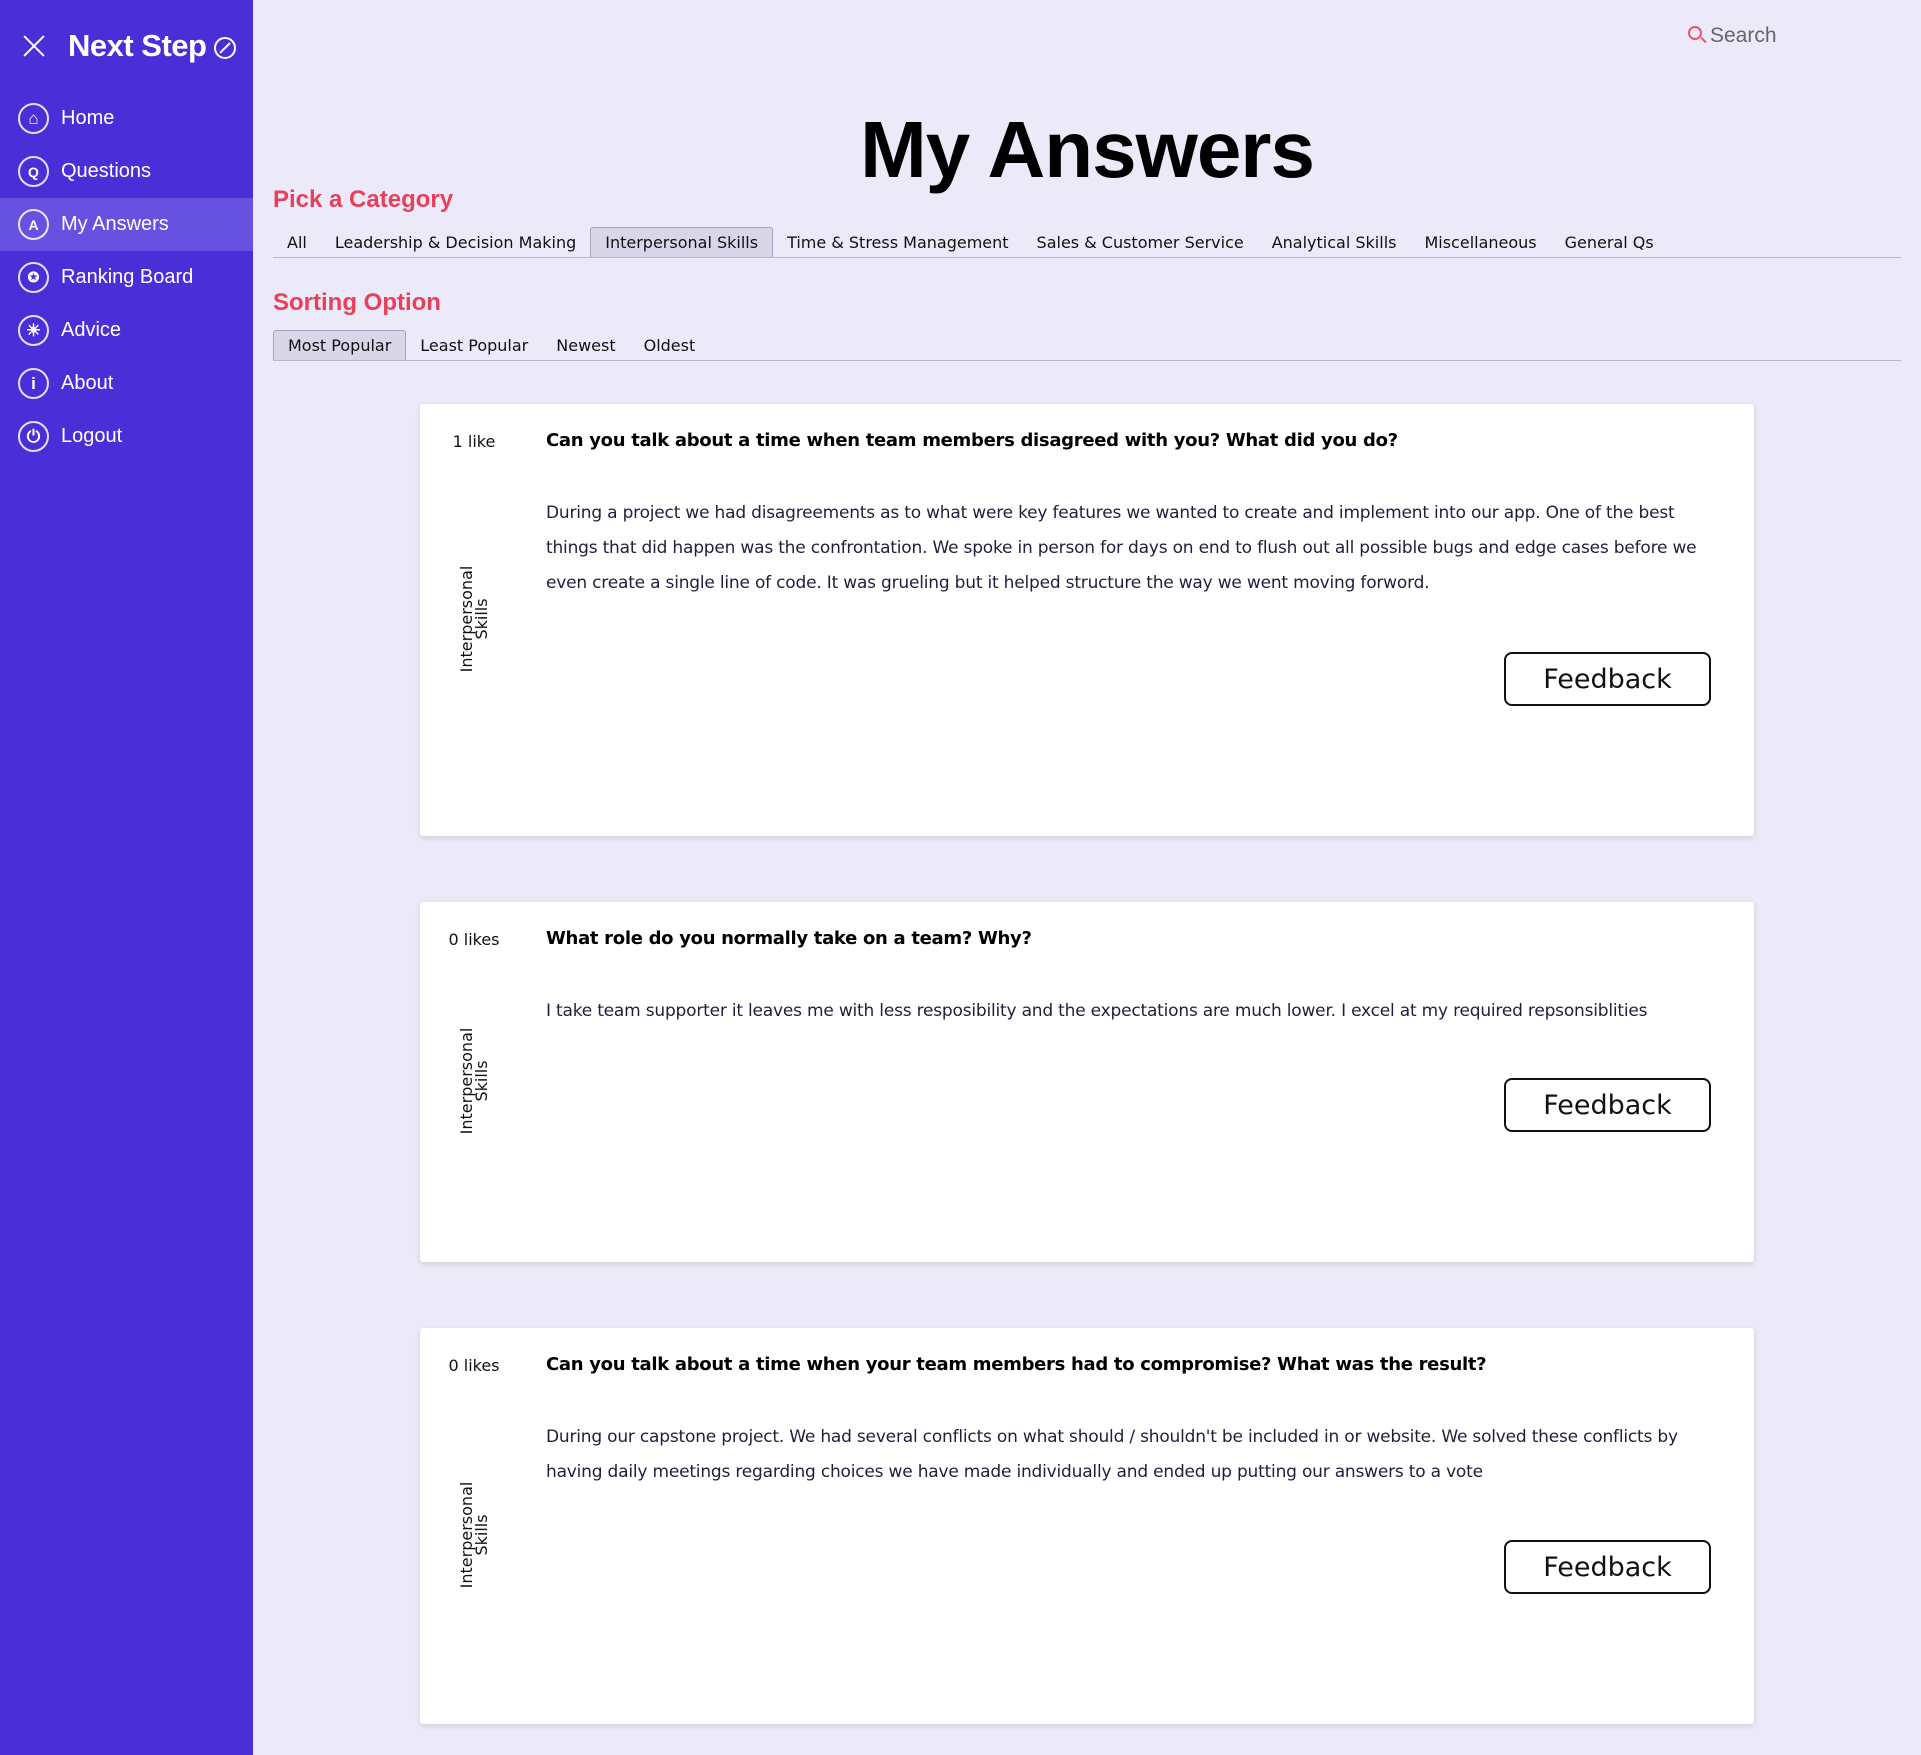 Image resolution: width=1921 pixels, height=1755 pixels. Describe the element at coordinates (126, 436) in the screenshot. I see `sidebar-item-logout: ⏻ Logout` at that location.